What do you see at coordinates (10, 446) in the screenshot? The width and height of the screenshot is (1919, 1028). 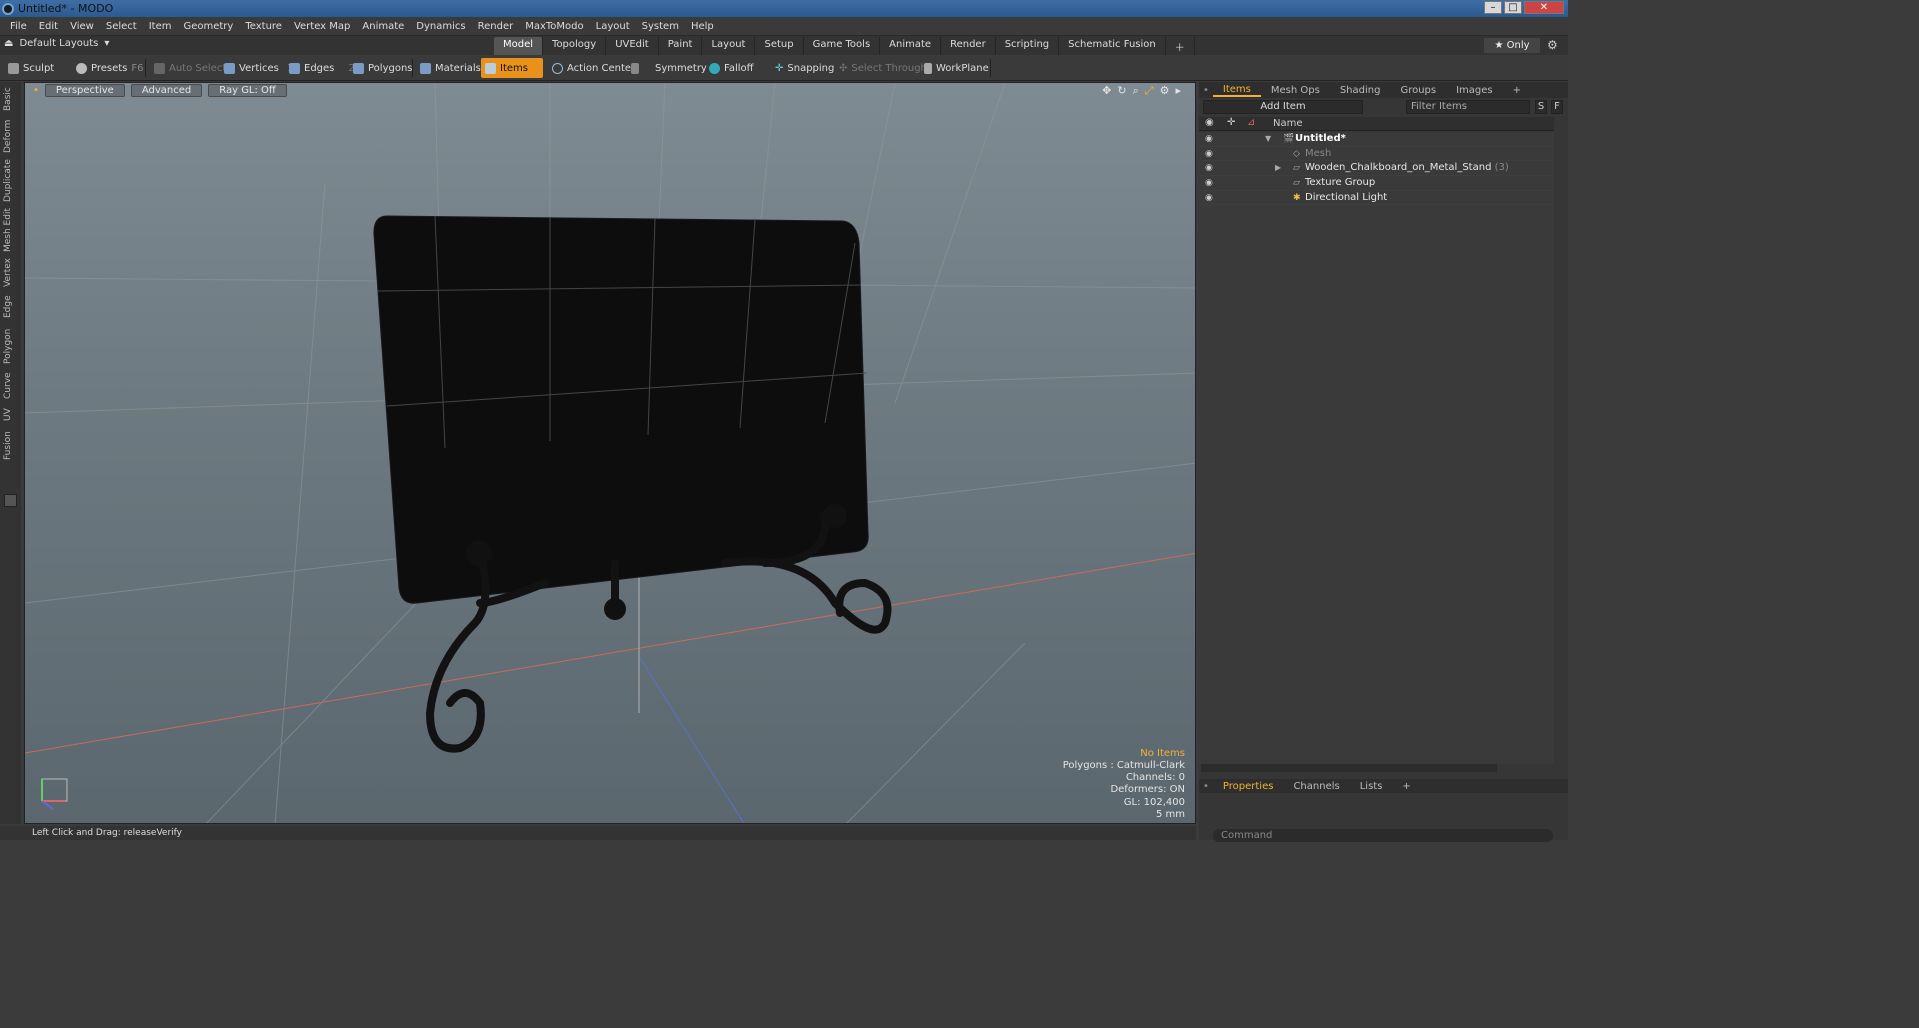 I see `left-tab-fusion: Fusion` at bounding box center [10, 446].